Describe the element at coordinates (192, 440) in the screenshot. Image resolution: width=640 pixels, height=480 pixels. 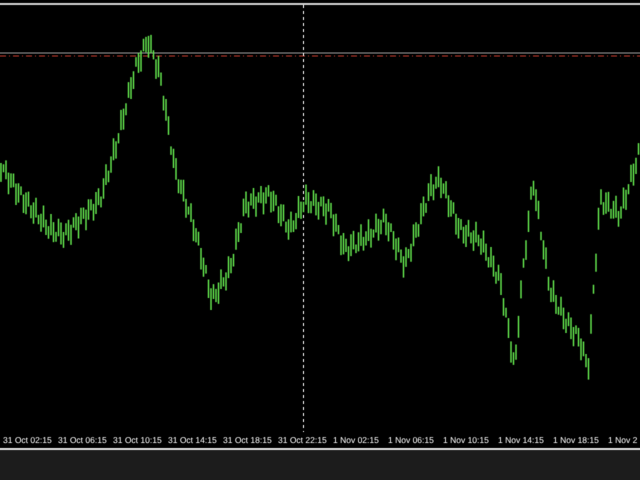
I see `time-label: 31 Oct 14:15` at that location.